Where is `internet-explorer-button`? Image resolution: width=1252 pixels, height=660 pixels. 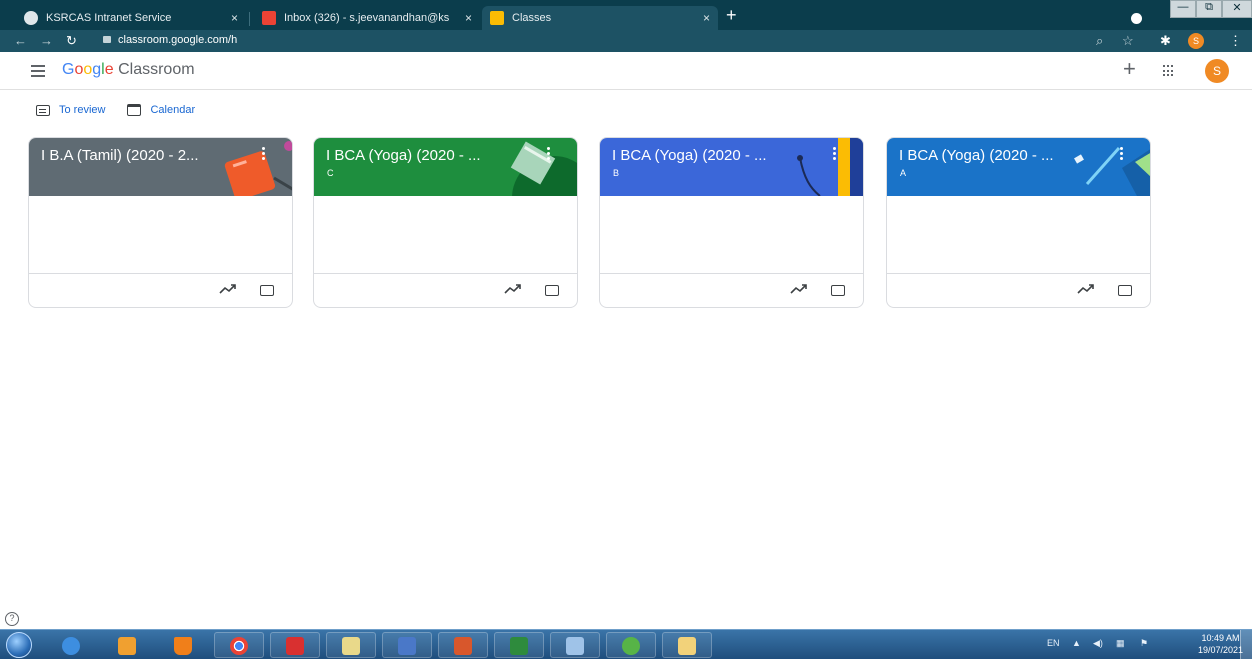 internet-explorer-button is located at coordinates (71, 645).